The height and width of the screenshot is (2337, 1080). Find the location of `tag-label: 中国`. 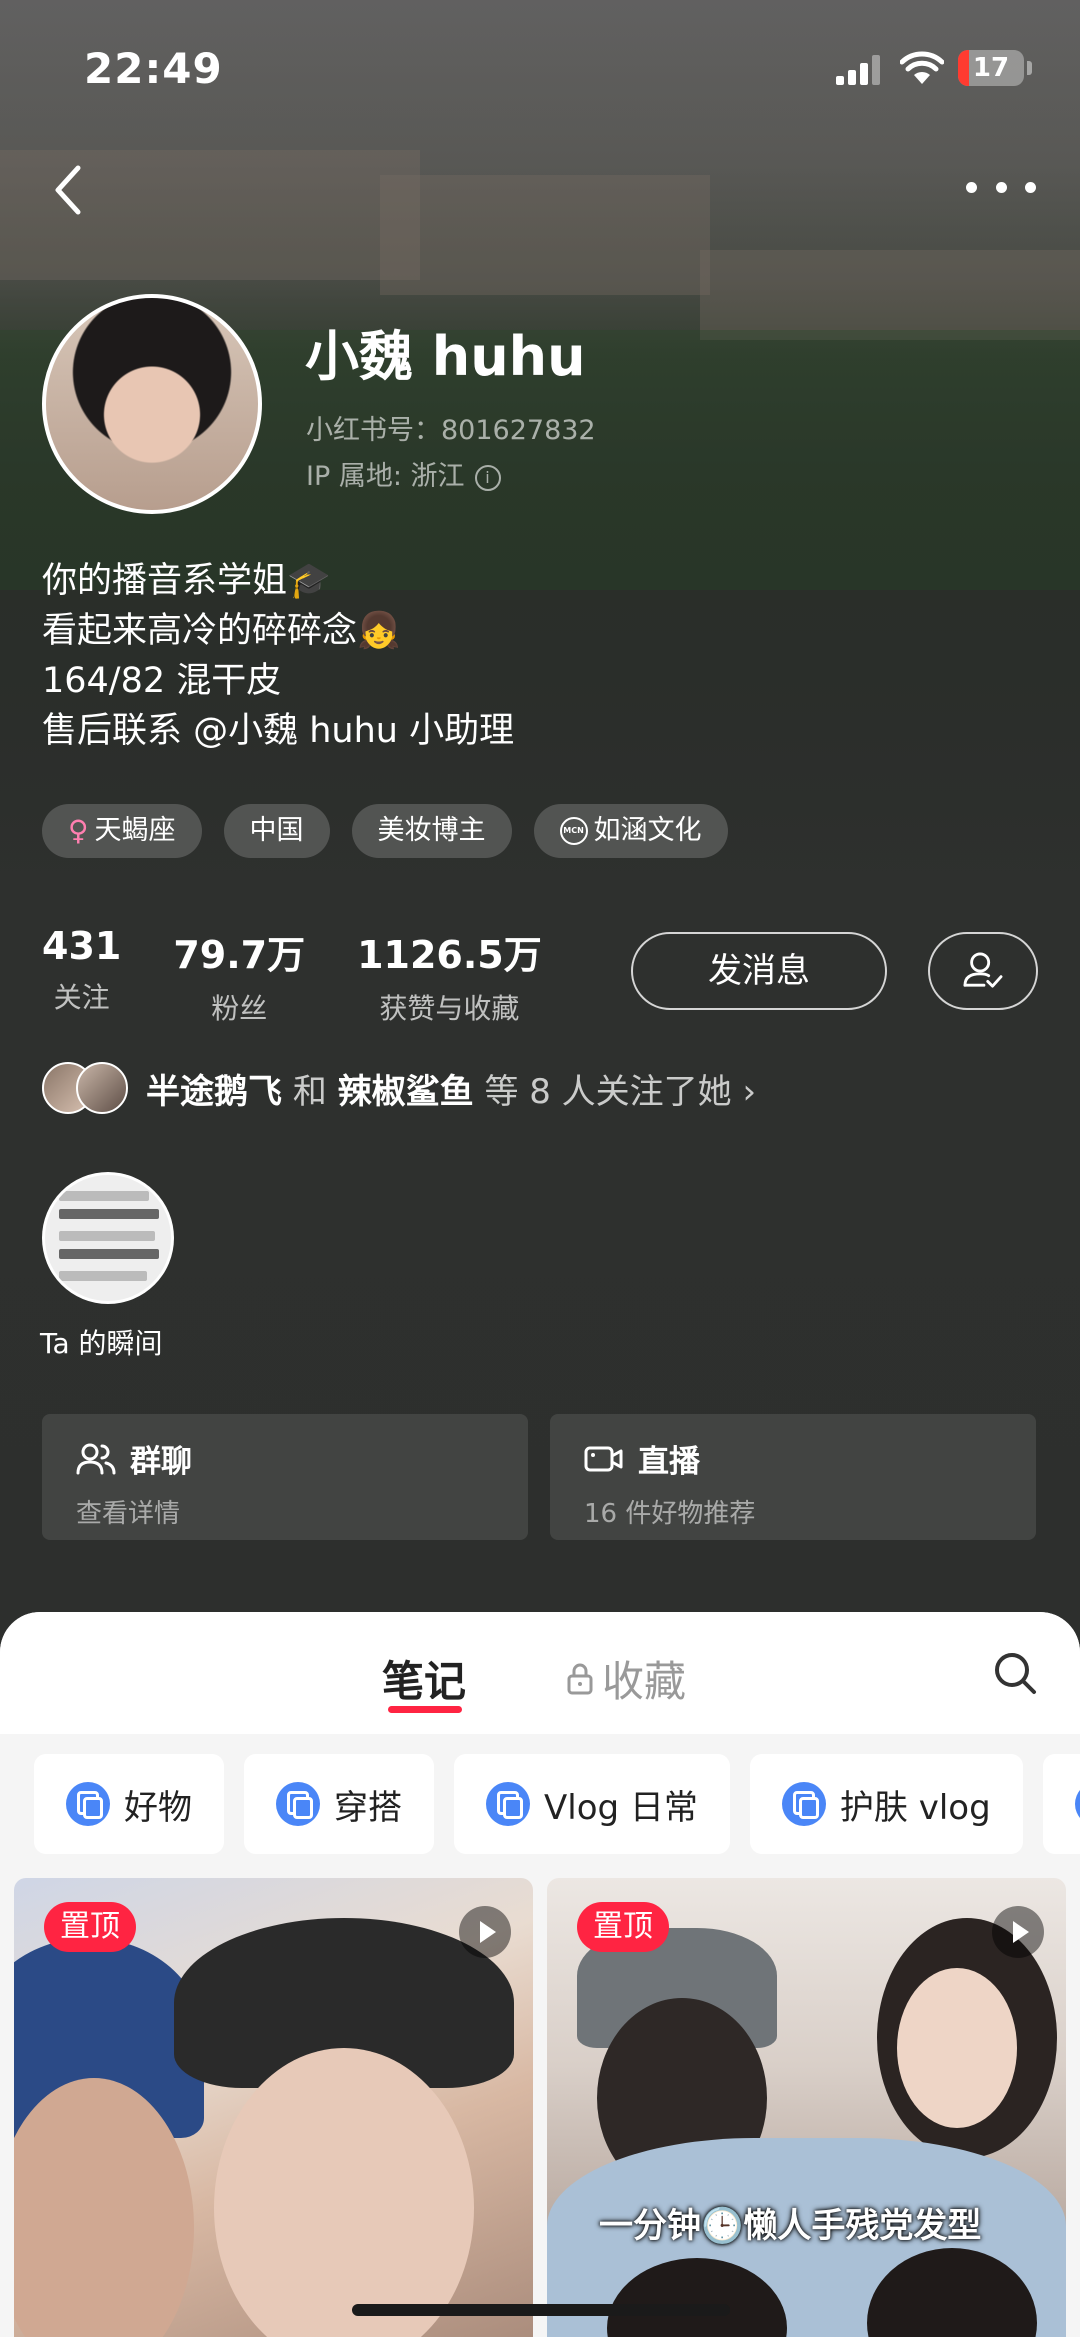

tag-label: 中国 is located at coordinates (276, 830).